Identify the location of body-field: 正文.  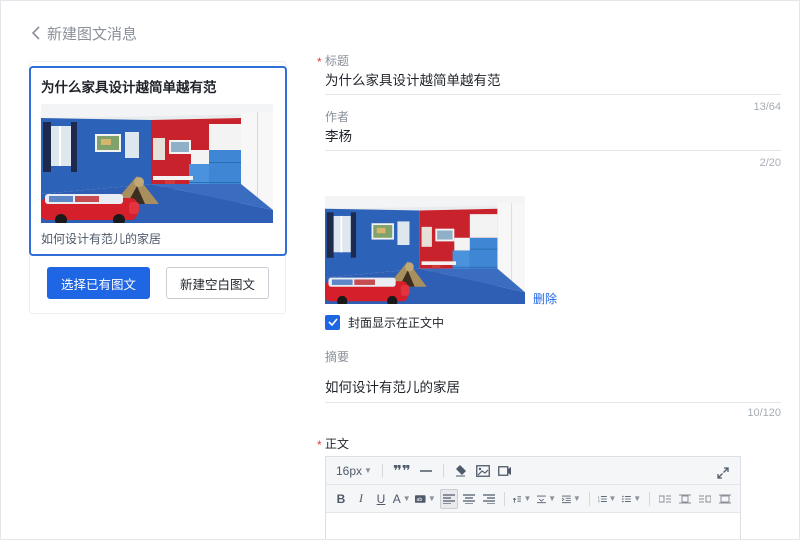
(549, 444).